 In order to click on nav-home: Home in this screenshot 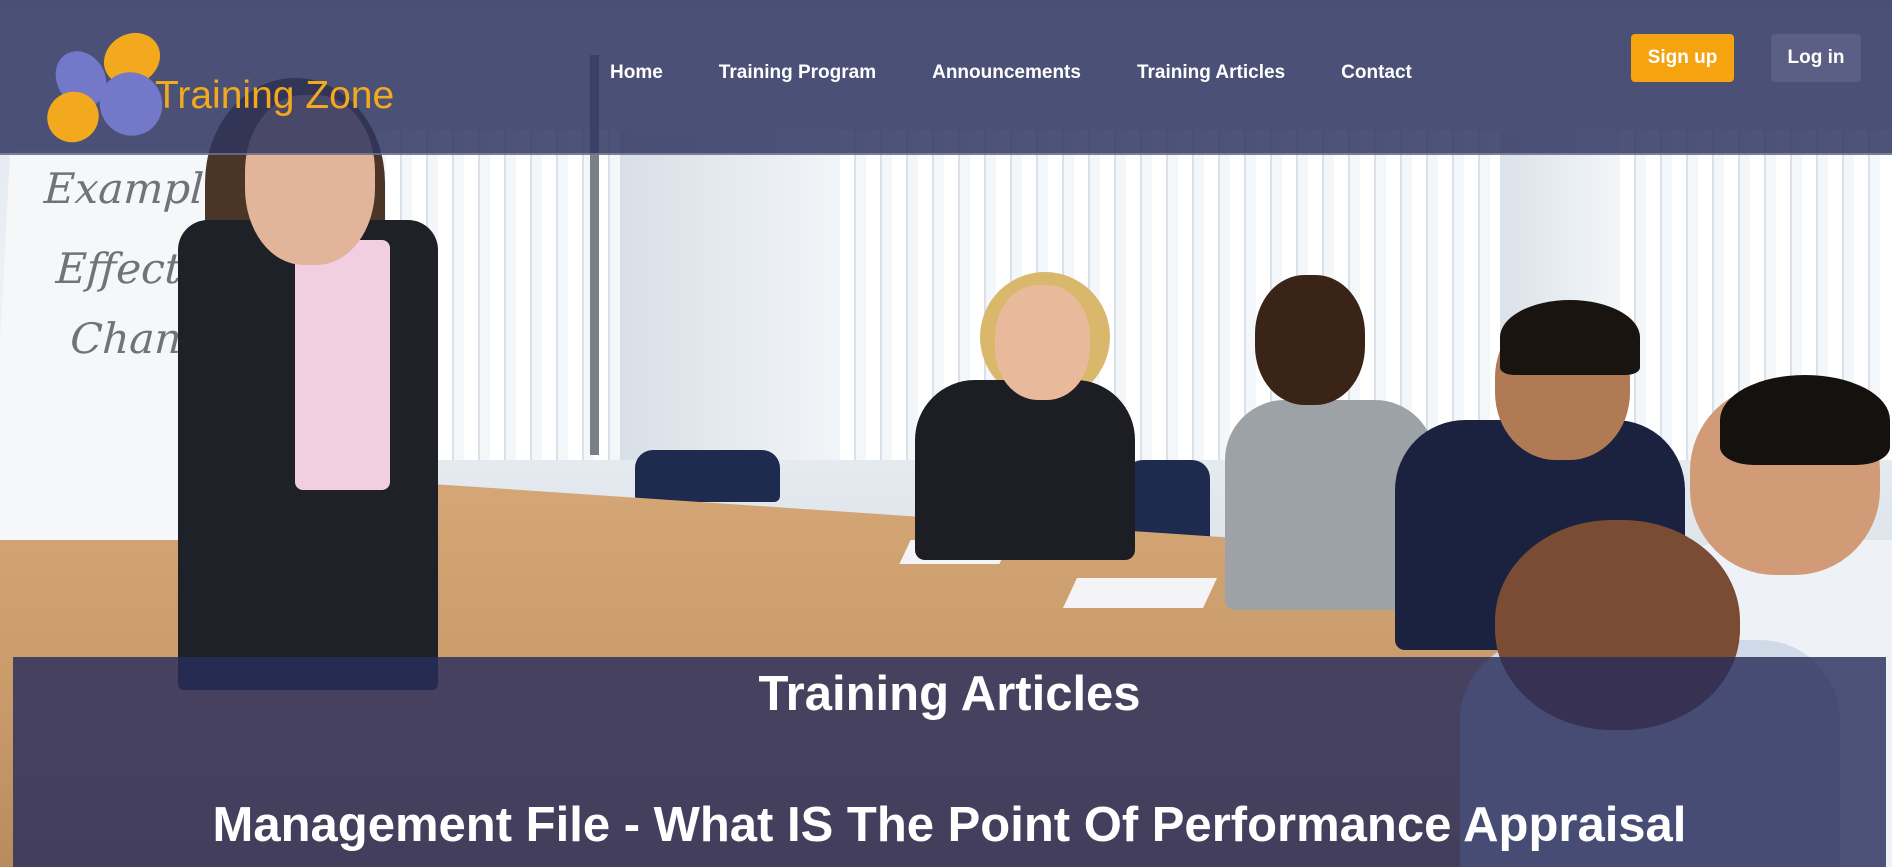, I will do `click(636, 73)`.